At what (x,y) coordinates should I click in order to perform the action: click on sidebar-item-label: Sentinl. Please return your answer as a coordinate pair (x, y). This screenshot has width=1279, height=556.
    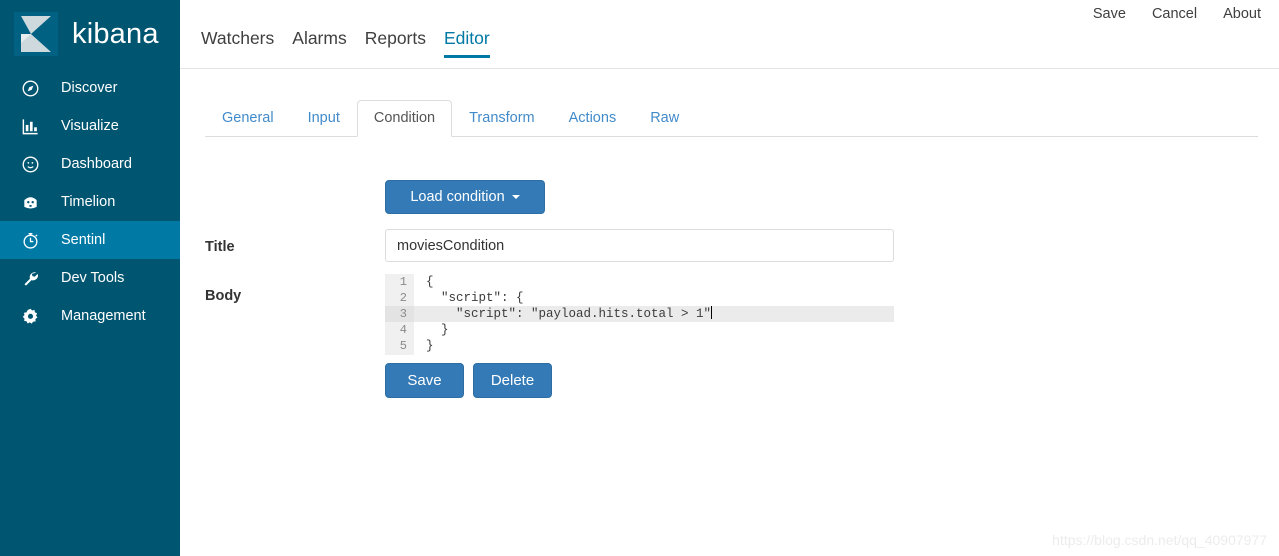
    Looking at the image, I should click on (83, 240).